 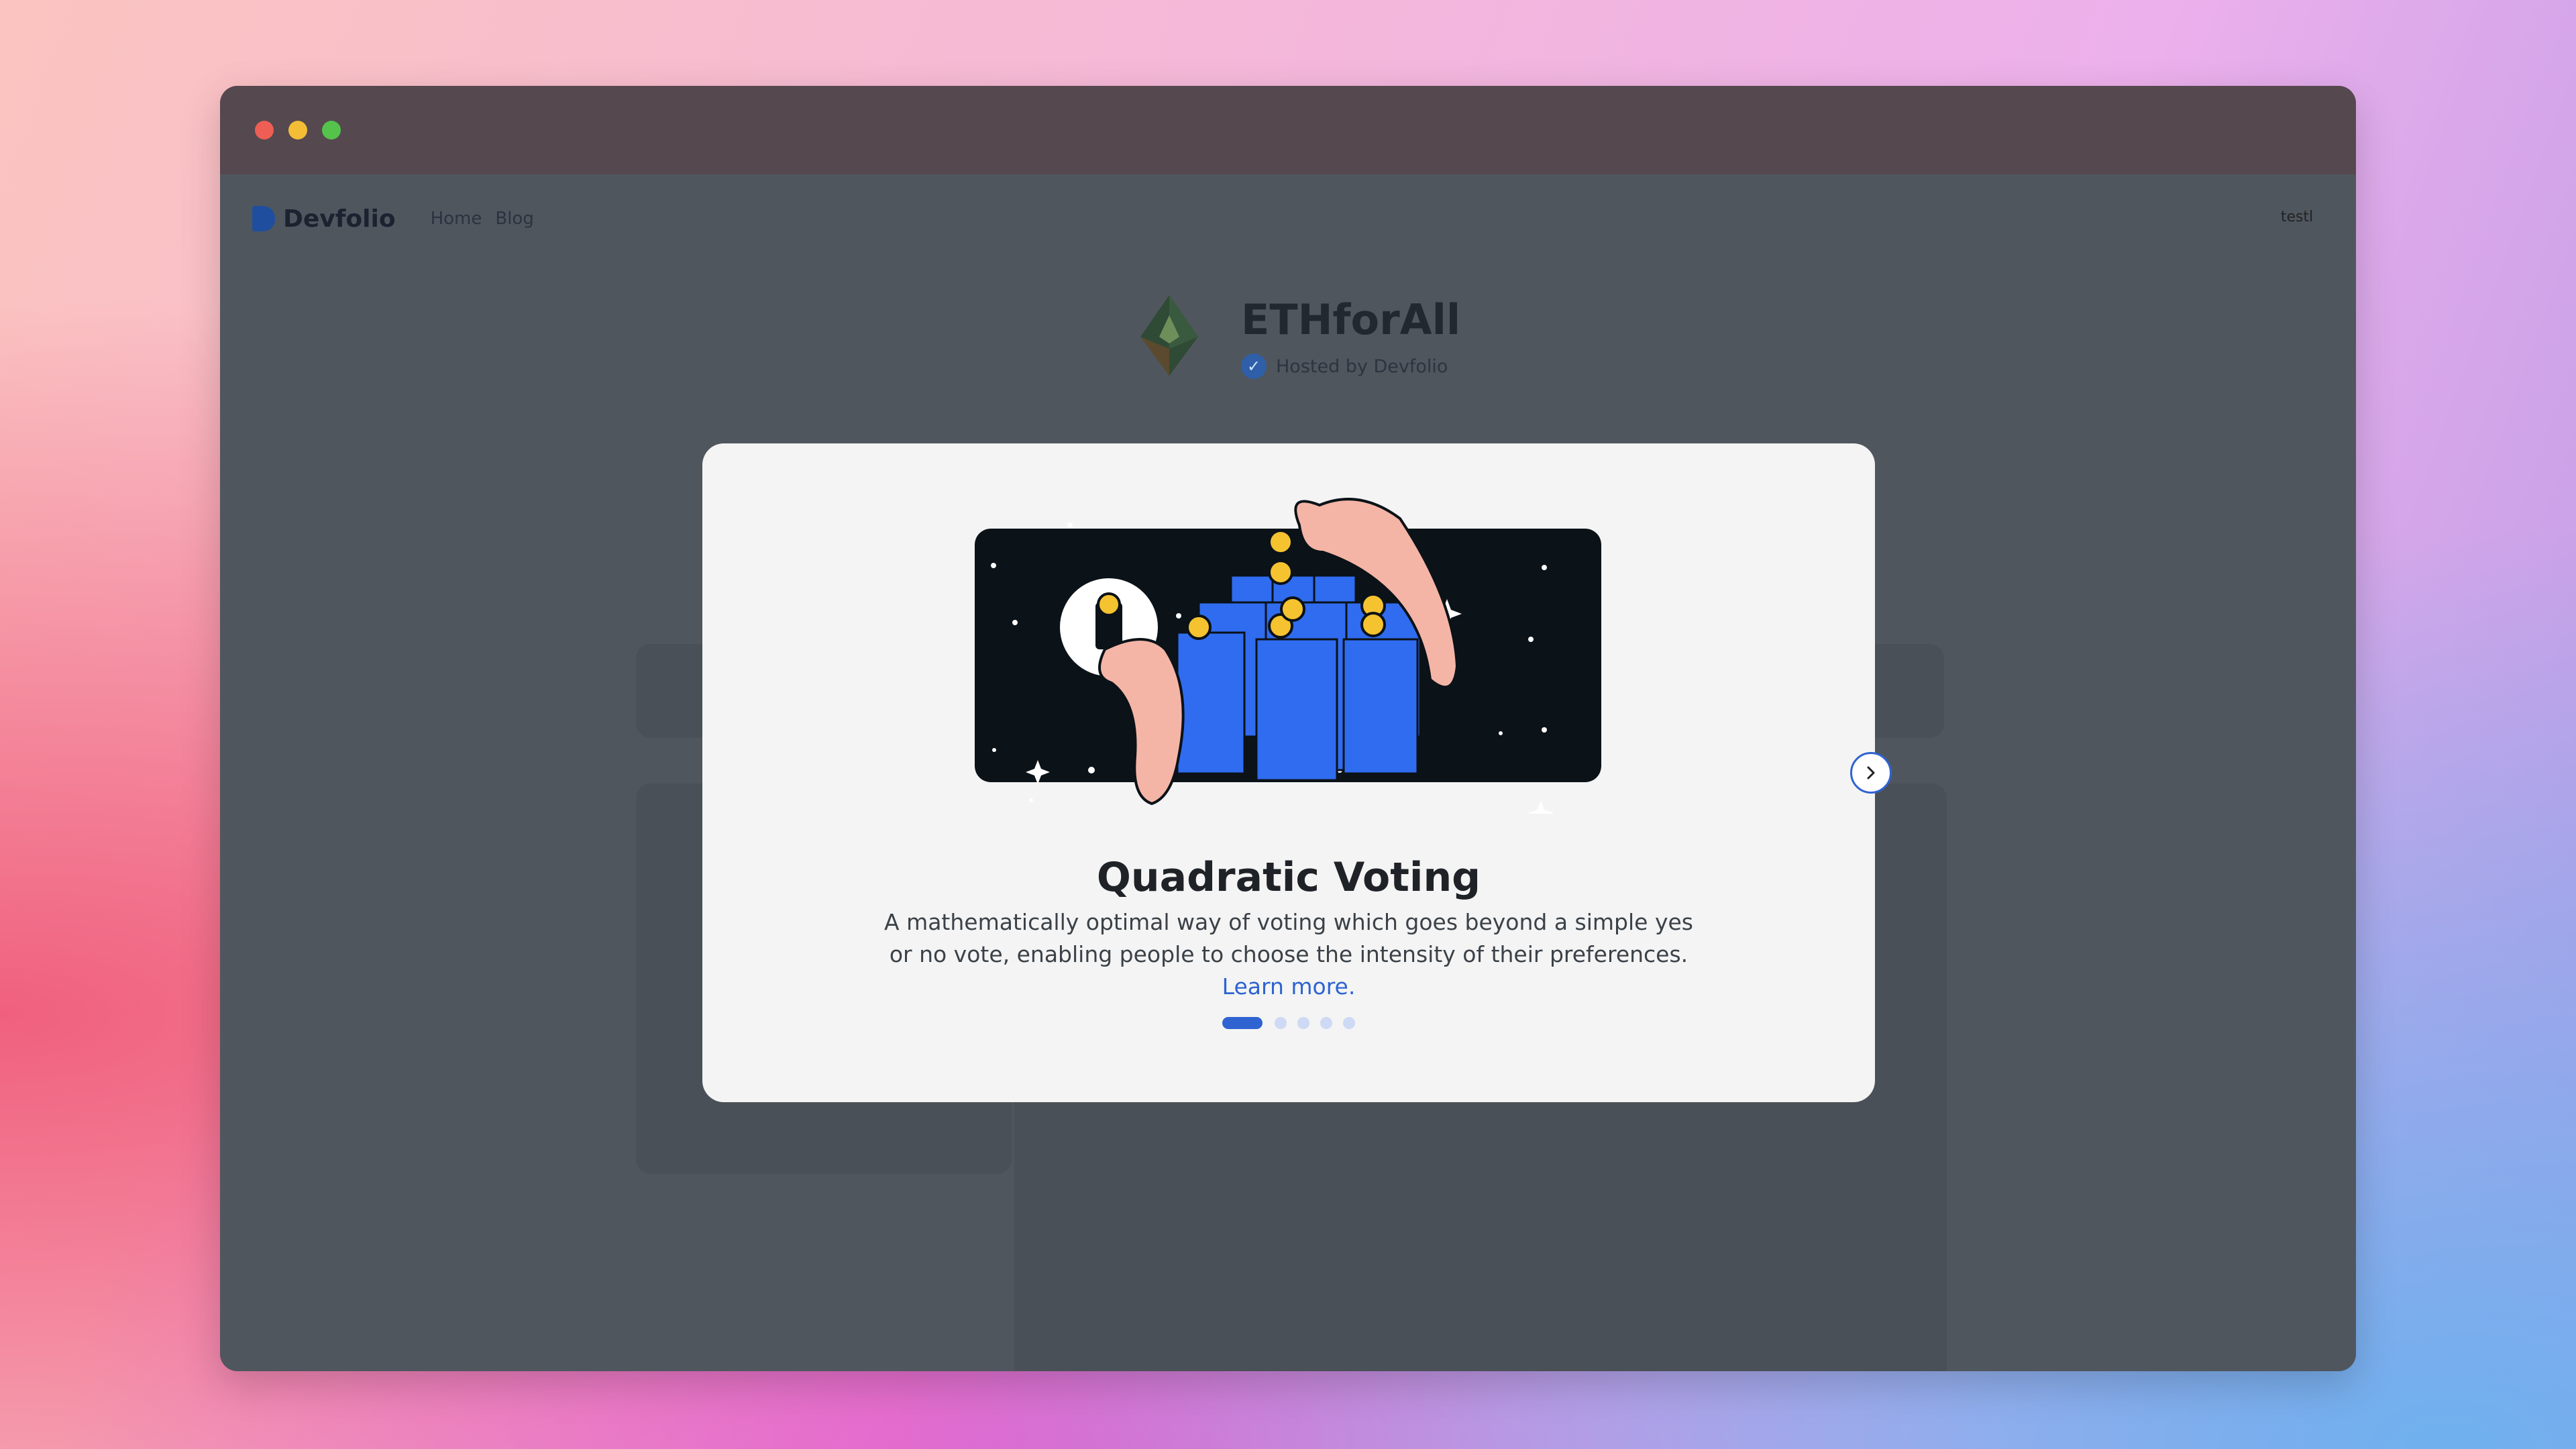 What do you see at coordinates (456, 219) in the screenshot?
I see `nav-link-home: Home` at bounding box center [456, 219].